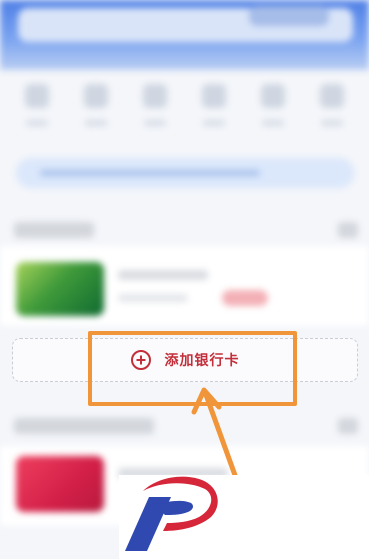  I want to click on bank-card-number, so click(153, 298).